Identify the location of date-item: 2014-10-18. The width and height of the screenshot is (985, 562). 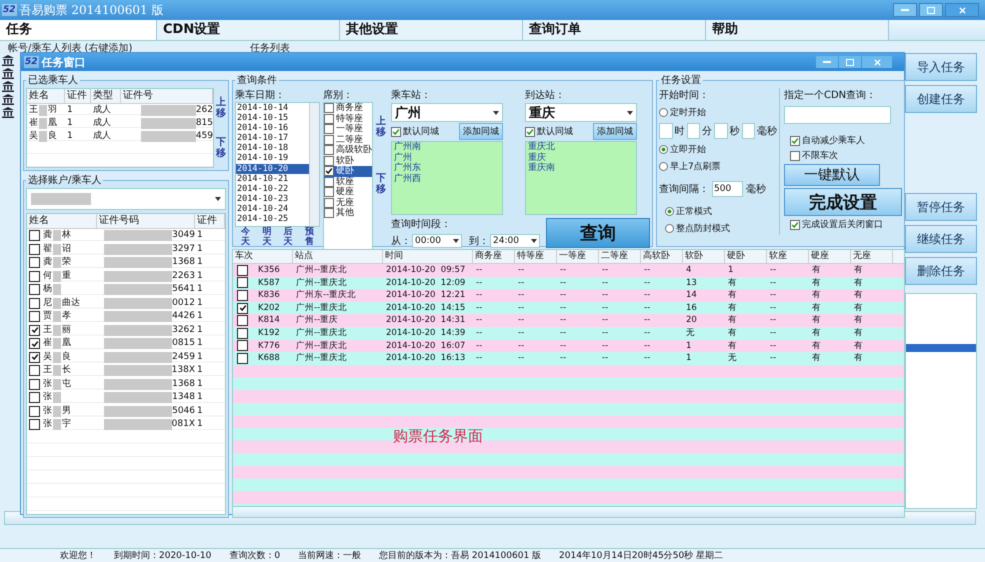
(272, 148).